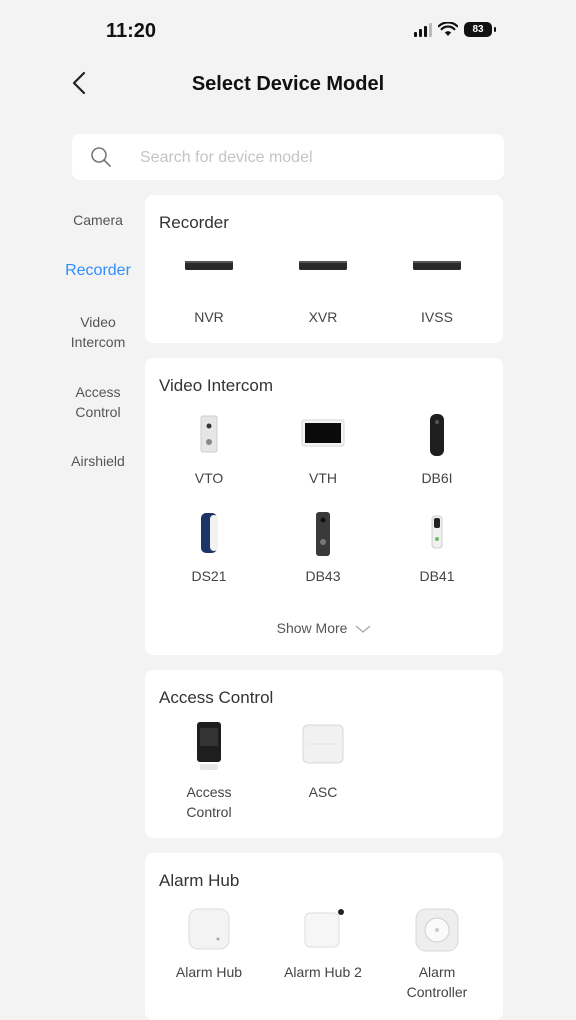  I want to click on device-nvr: NVR, so click(209, 290).